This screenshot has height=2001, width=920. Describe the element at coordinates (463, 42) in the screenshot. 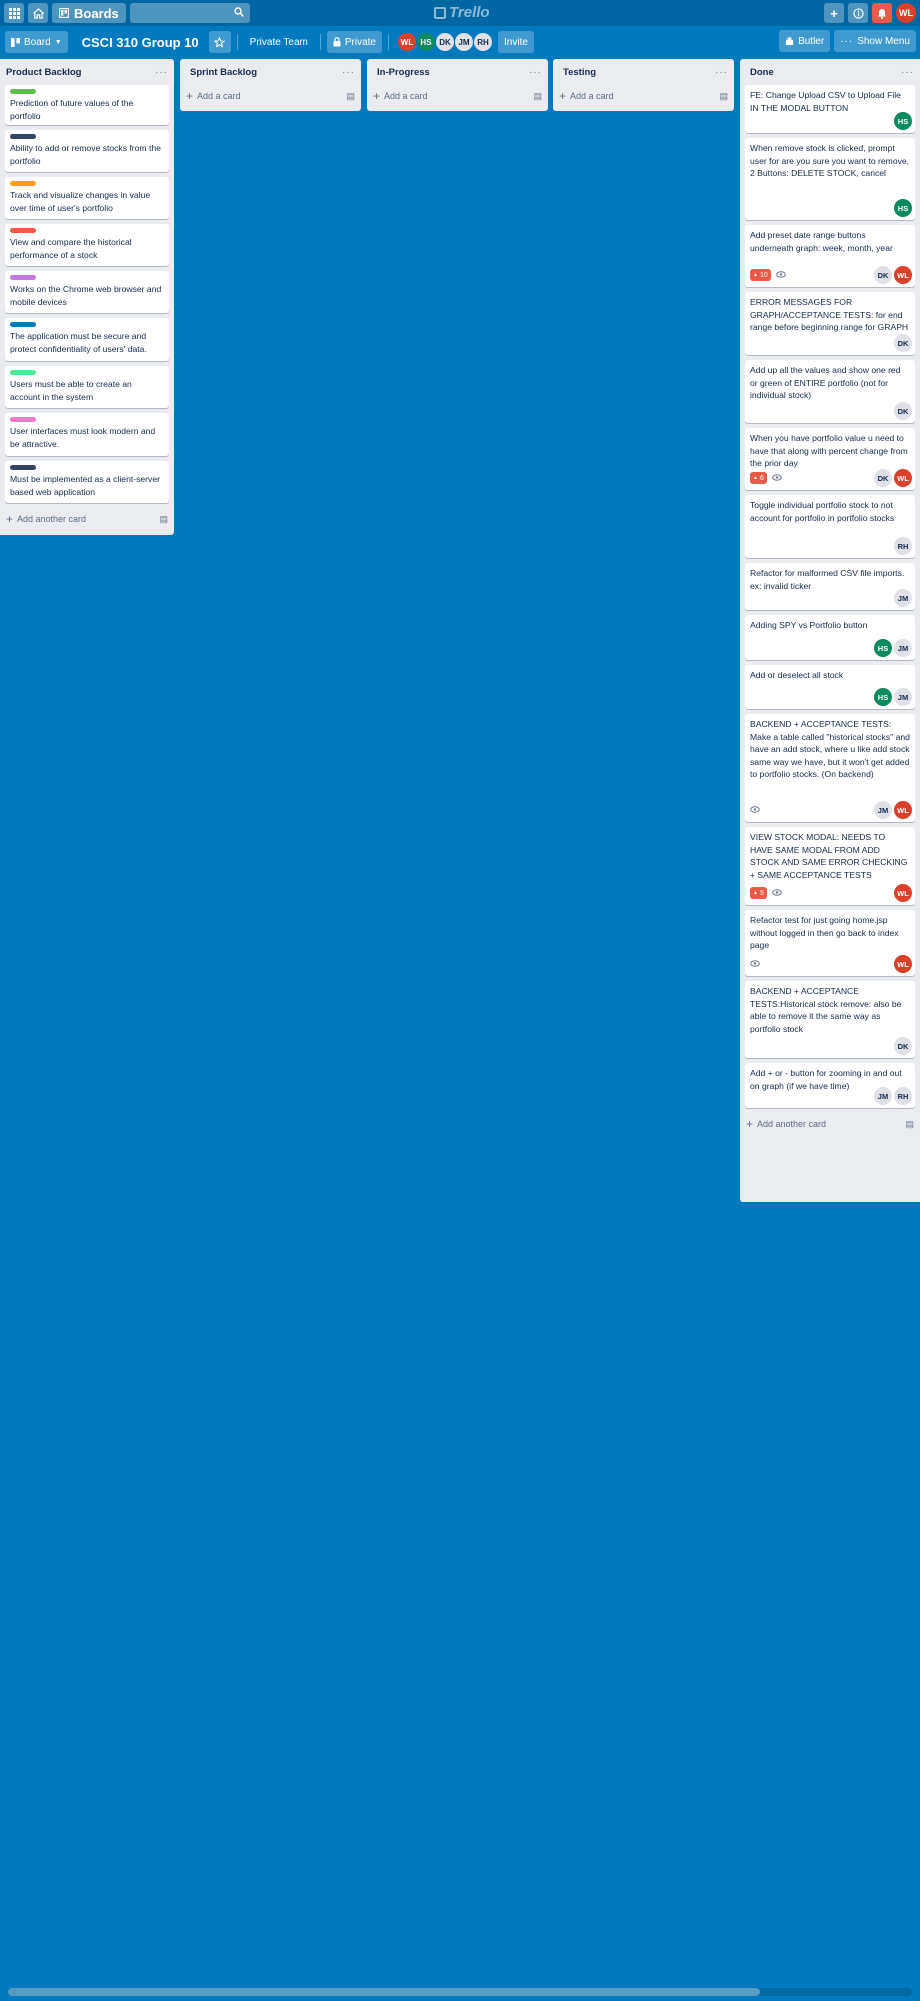

I see `member-avatar: JM` at that location.